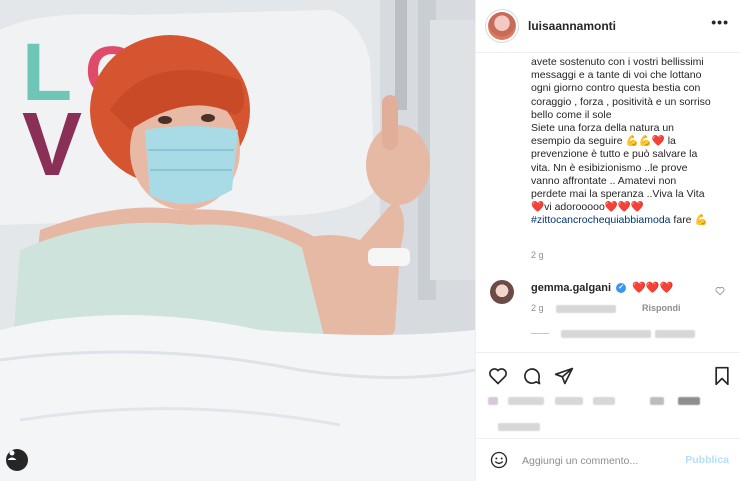 This screenshot has height=482, width=740. I want to click on redacted-likes-text, so click(568, 400).